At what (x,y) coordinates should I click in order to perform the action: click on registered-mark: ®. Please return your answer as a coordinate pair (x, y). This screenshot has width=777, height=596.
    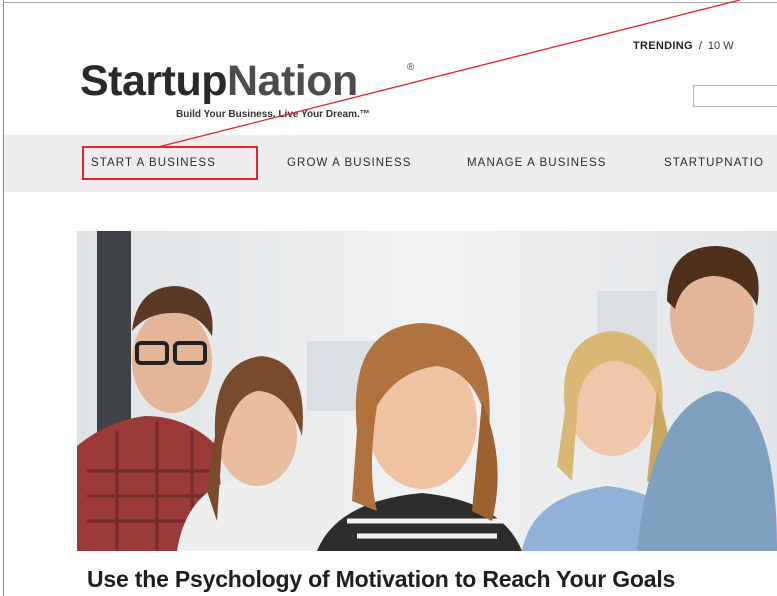
    Looking at the image, I should click on (411, 67).